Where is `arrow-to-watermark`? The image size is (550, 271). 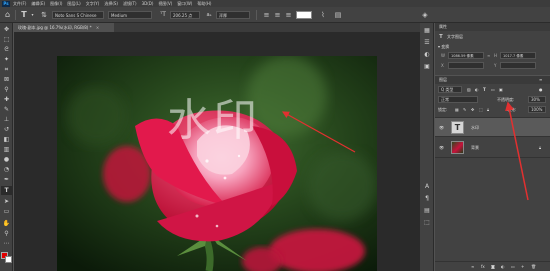
arrow-to-watermark is located at coordinates (318, 132).